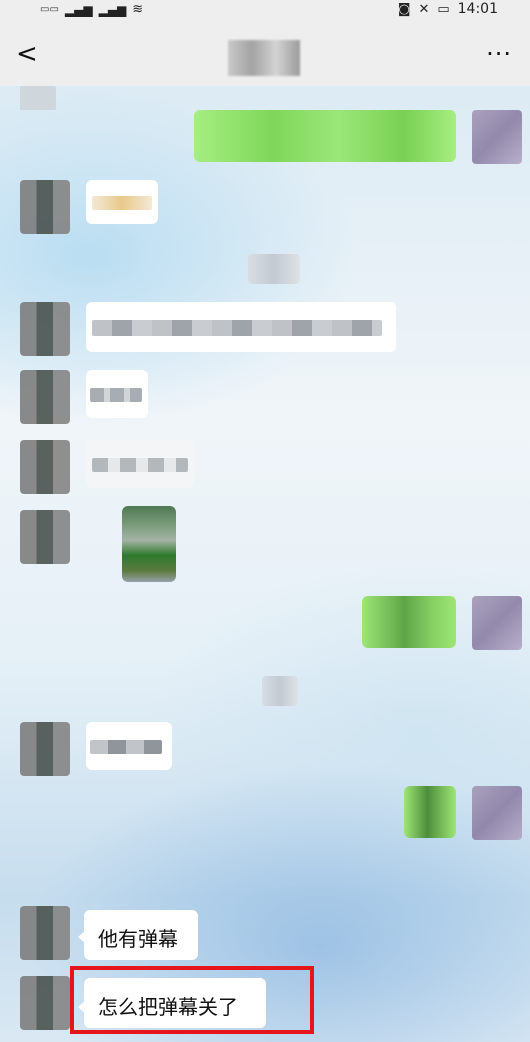 The image size is (530, 1042). What do you see at coordinates (149, 544) in the screenshot?
I see `incoming-image-pixelated` at bounding box center [149, 544].